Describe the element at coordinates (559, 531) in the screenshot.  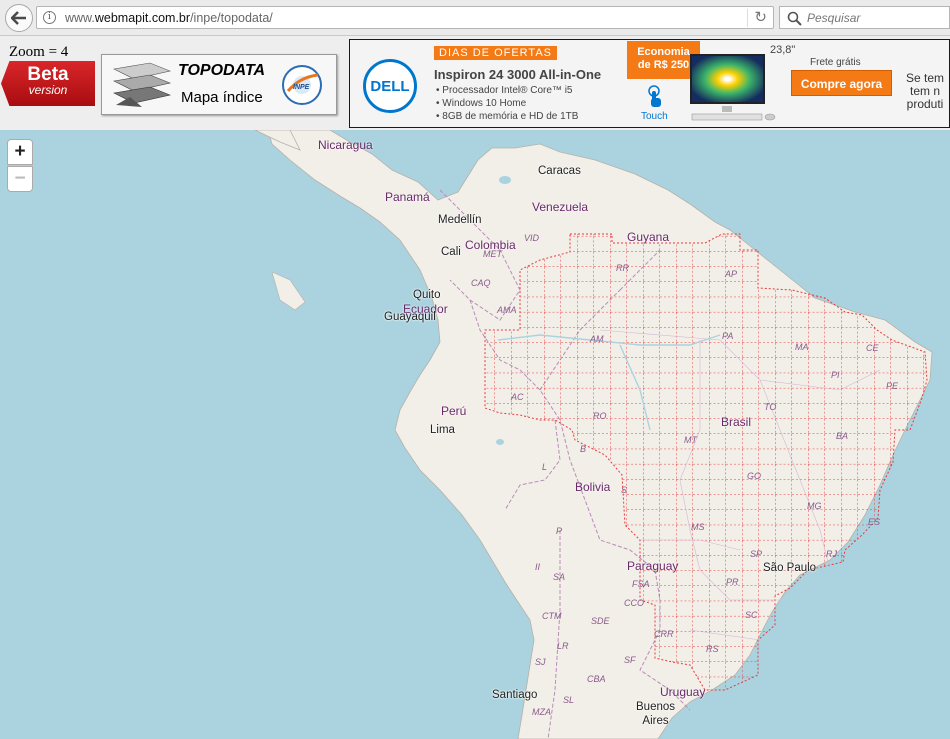
I see `state-label: P` at that location.